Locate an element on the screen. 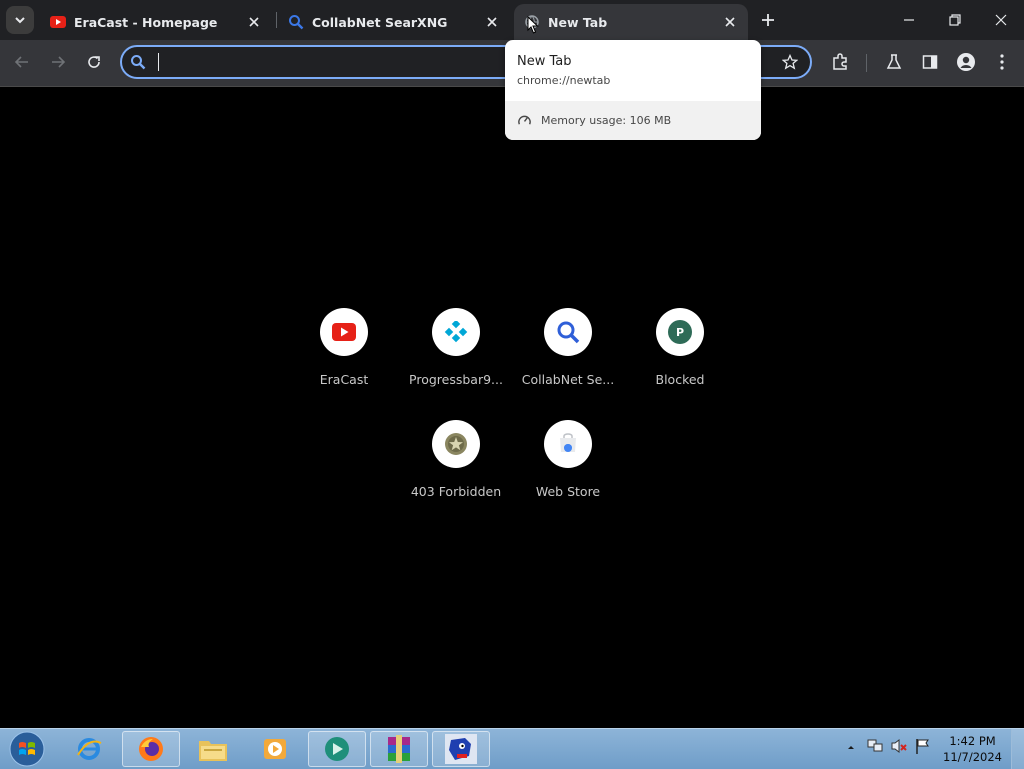 The width and height of the screenshot is (1024, 769). reload-button is located at coordinates (94, 62).